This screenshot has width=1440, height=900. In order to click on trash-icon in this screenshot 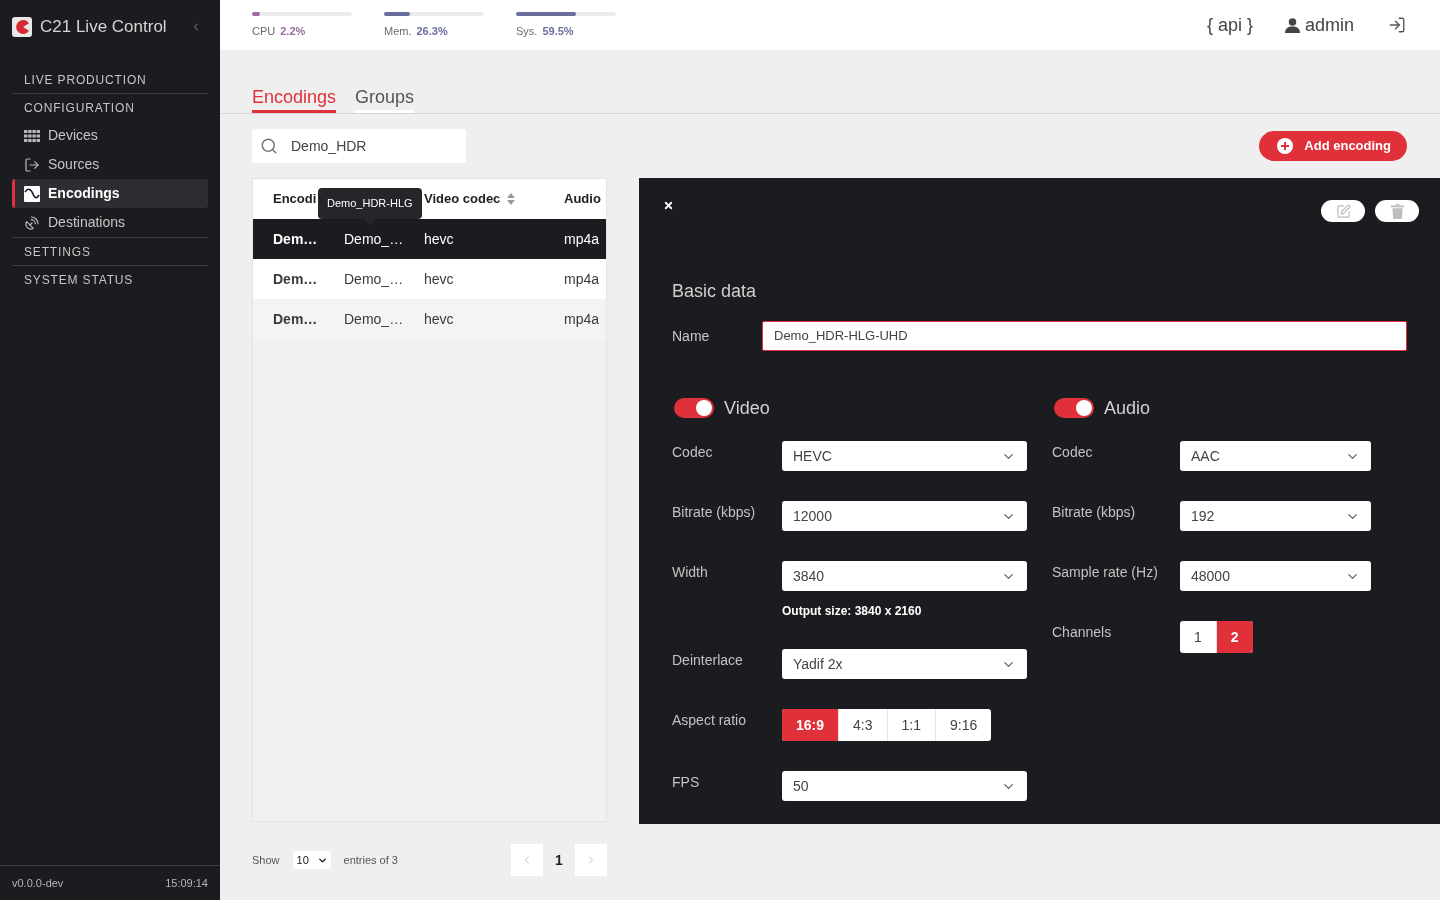, I will do `click(1397, 211)`.